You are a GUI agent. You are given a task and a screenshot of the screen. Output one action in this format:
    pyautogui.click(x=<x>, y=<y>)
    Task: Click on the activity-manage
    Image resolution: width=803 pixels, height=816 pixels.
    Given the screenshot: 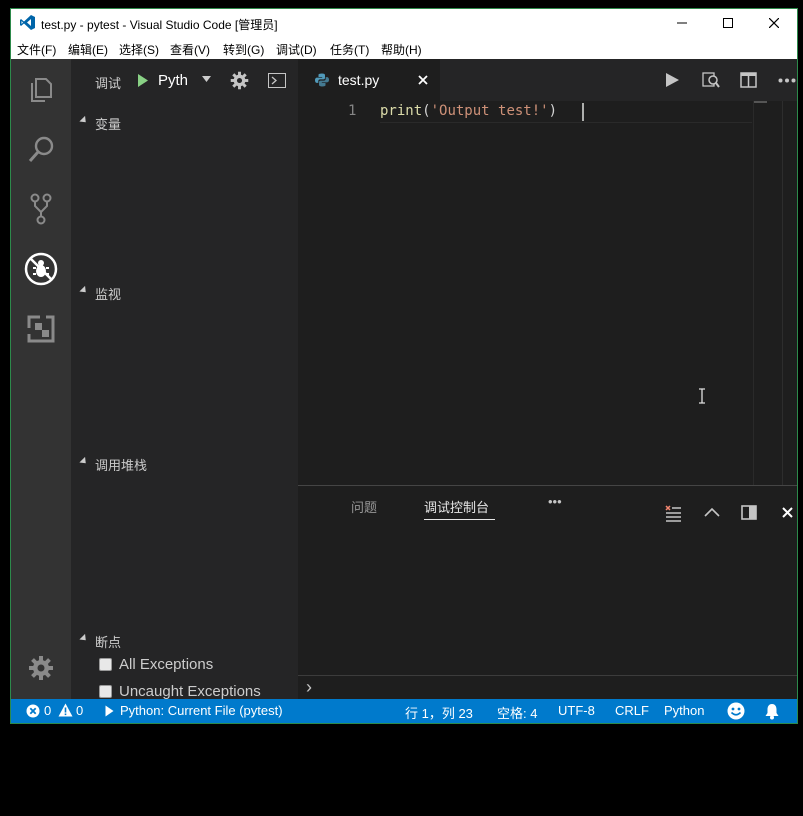 What is the action you would take?
    pyautogui.click(x=41, y=668)
    